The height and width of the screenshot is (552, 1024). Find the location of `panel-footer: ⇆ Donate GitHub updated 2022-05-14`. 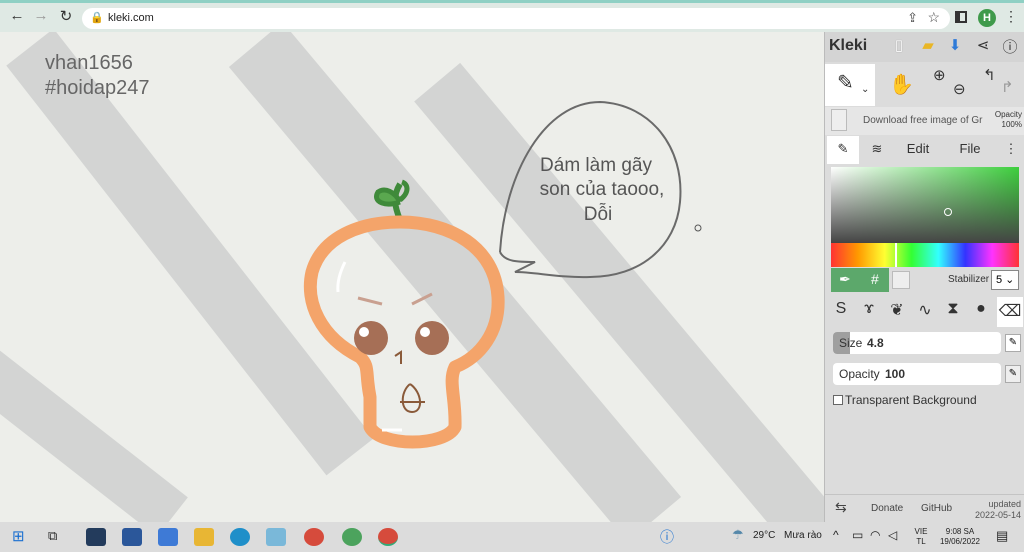

panel-footer: ⇆ Donate GitHub updated 2022-05-14 is located at coordinates (924, 508).